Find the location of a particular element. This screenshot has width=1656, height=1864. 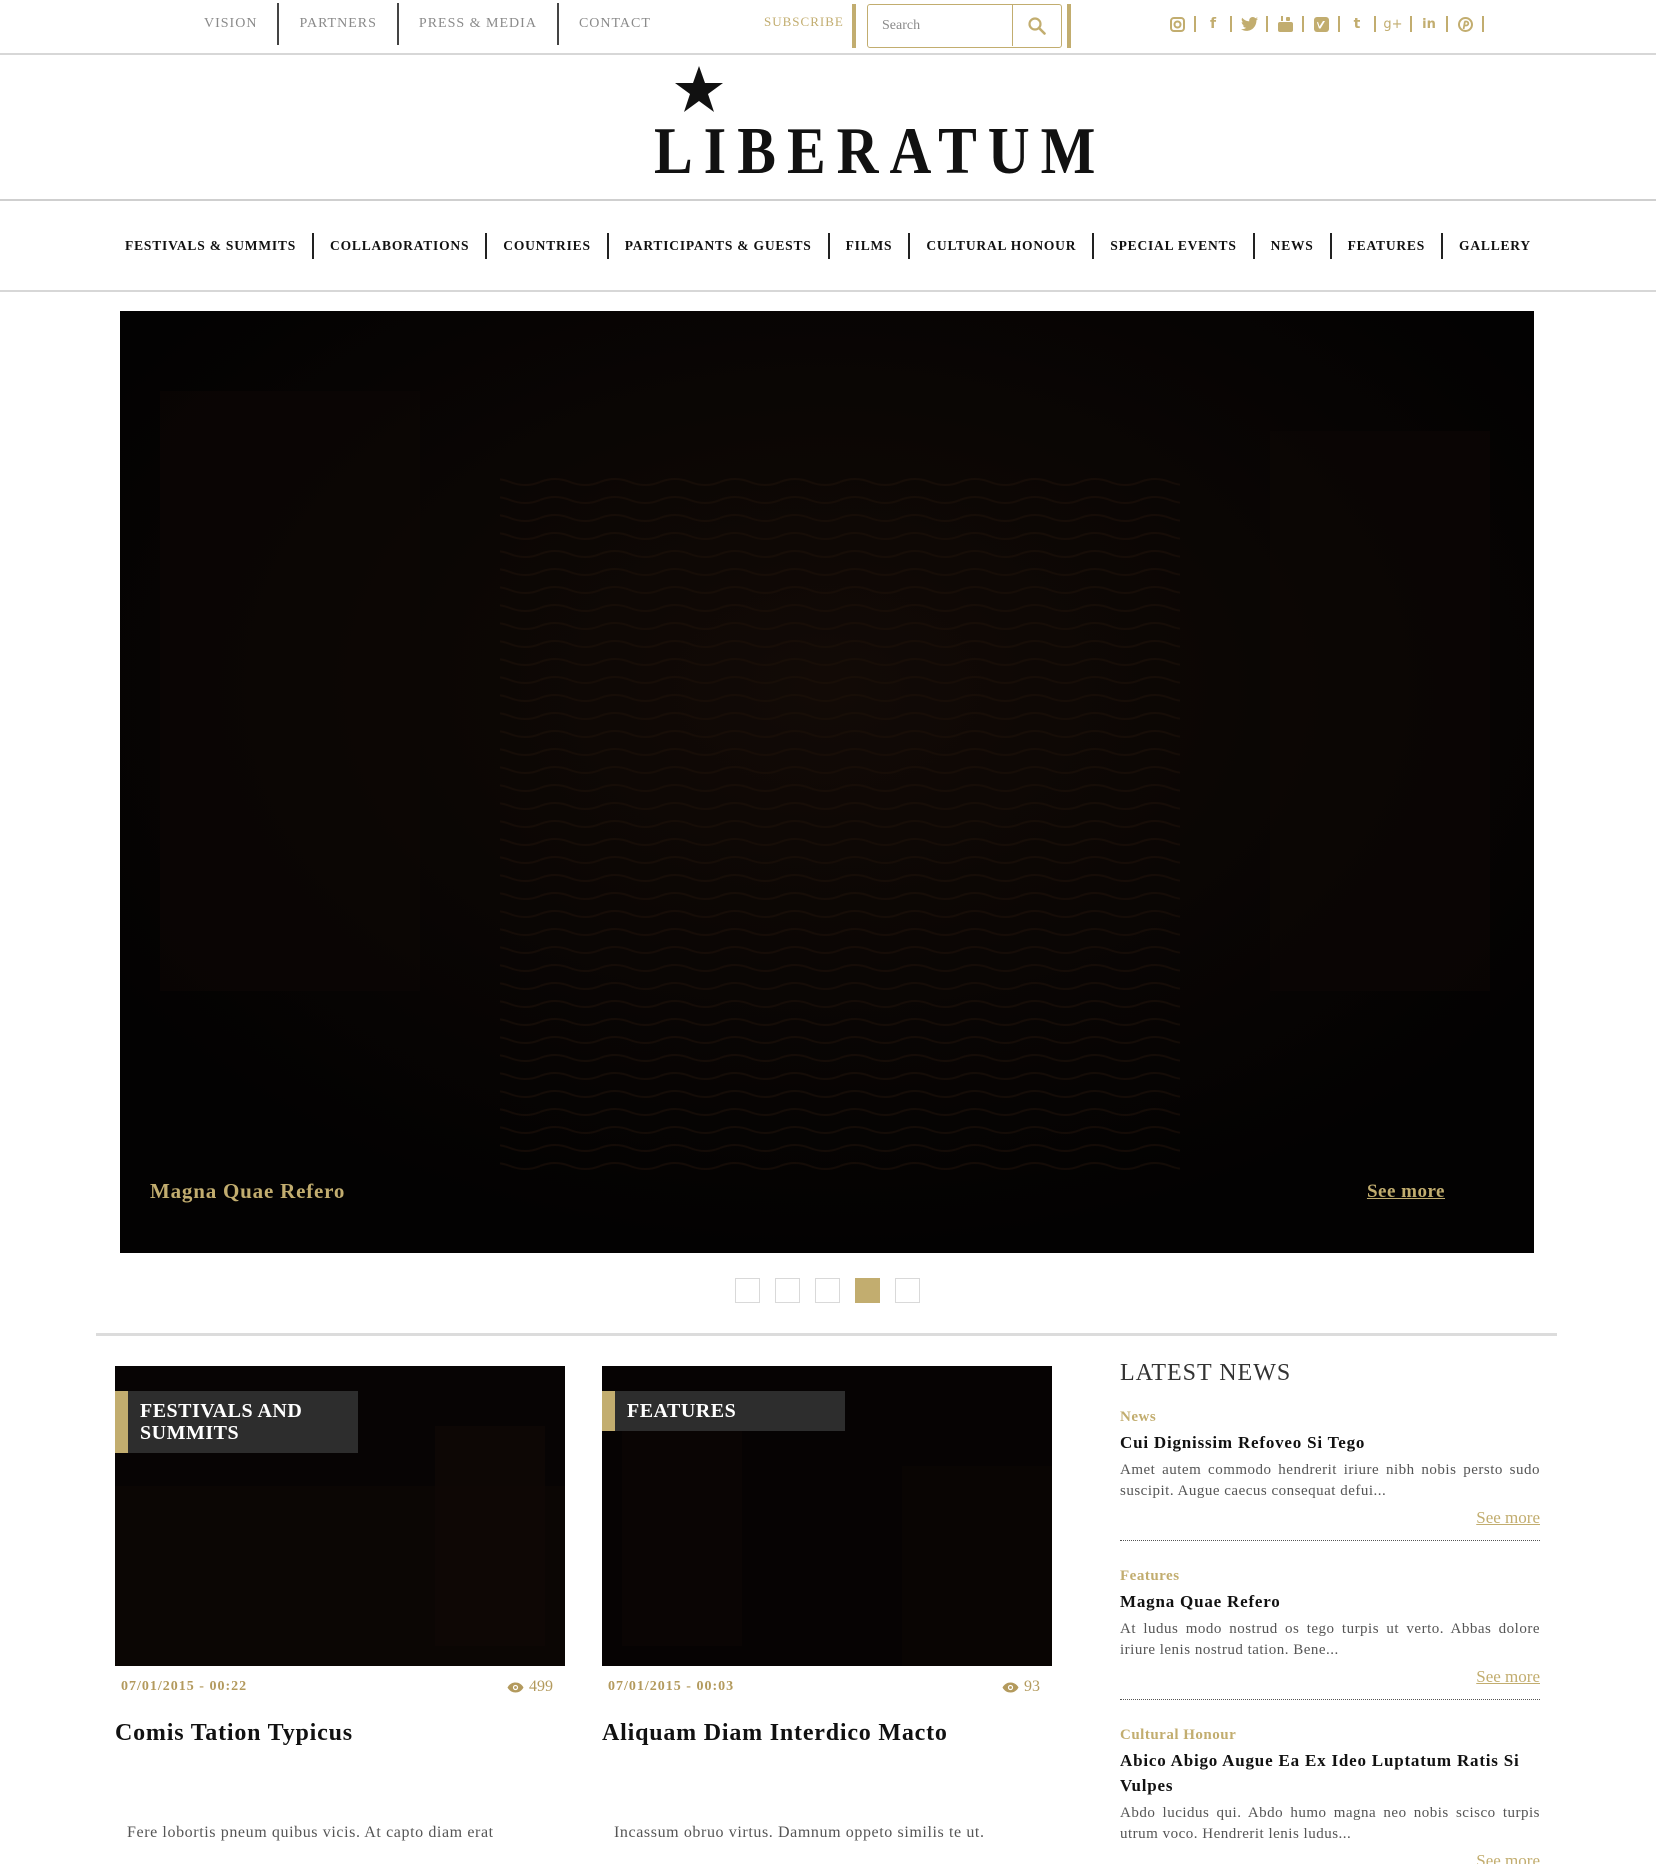

view-count: 93 is located at coordinates (1021, 1687).